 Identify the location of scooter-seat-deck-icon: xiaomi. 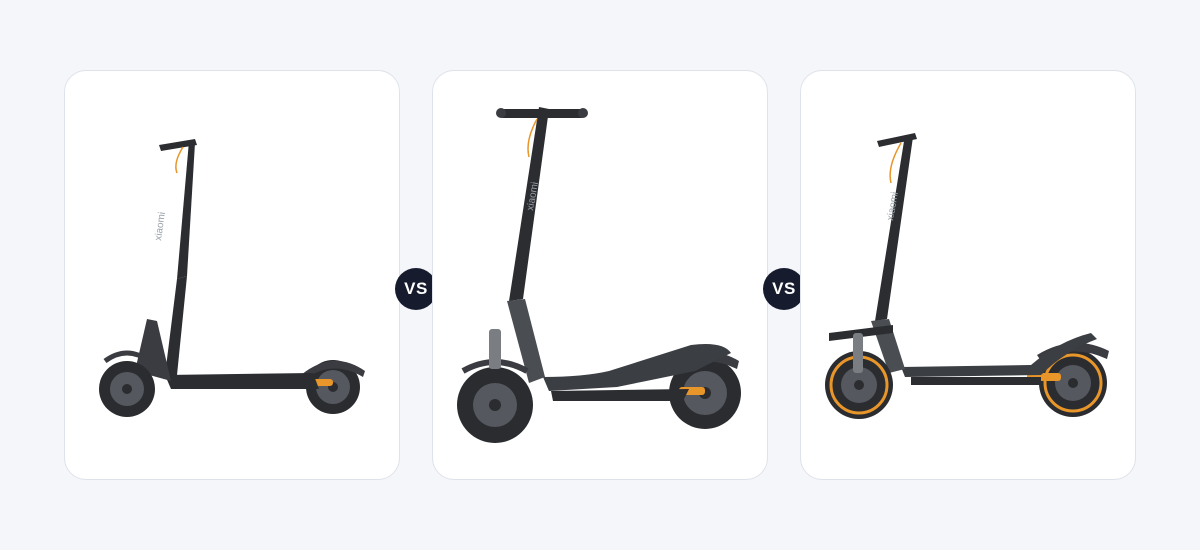
(599, 275).